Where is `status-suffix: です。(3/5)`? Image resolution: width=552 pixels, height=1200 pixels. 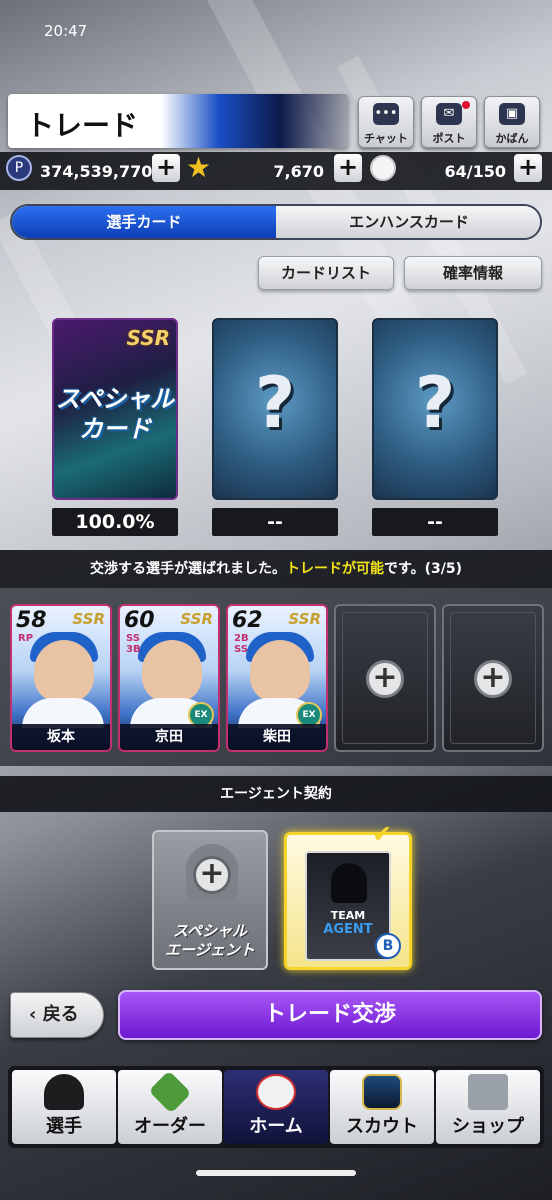 status-suffix: です。(3/5) is located at coordinates (423, 569).